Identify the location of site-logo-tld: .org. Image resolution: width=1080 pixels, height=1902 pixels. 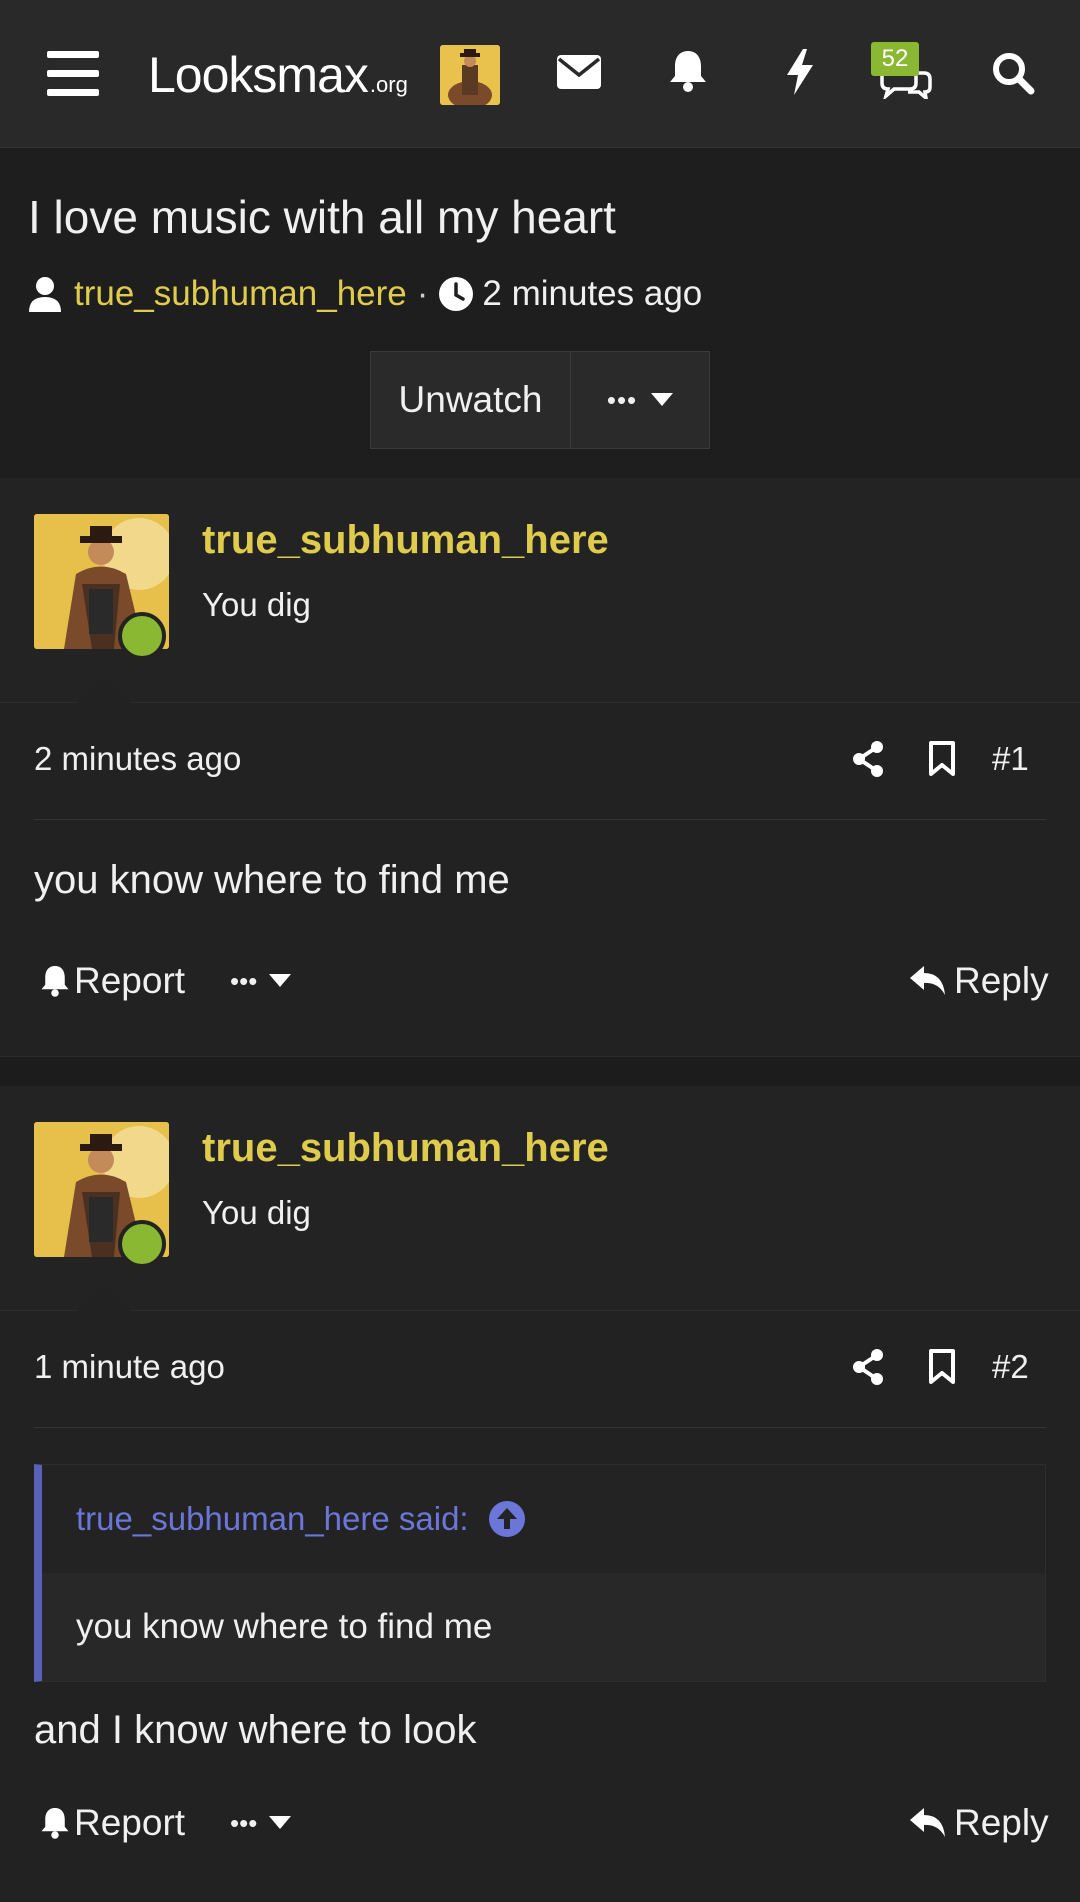
(388, 84).